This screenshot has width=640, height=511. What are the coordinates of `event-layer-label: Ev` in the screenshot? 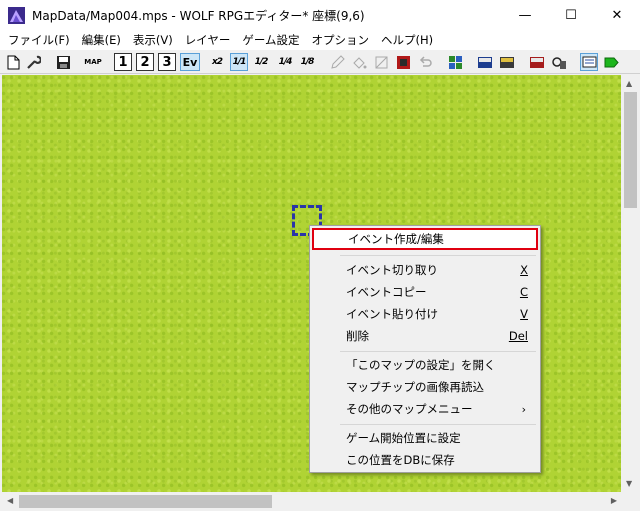 It's located at (190, 62).